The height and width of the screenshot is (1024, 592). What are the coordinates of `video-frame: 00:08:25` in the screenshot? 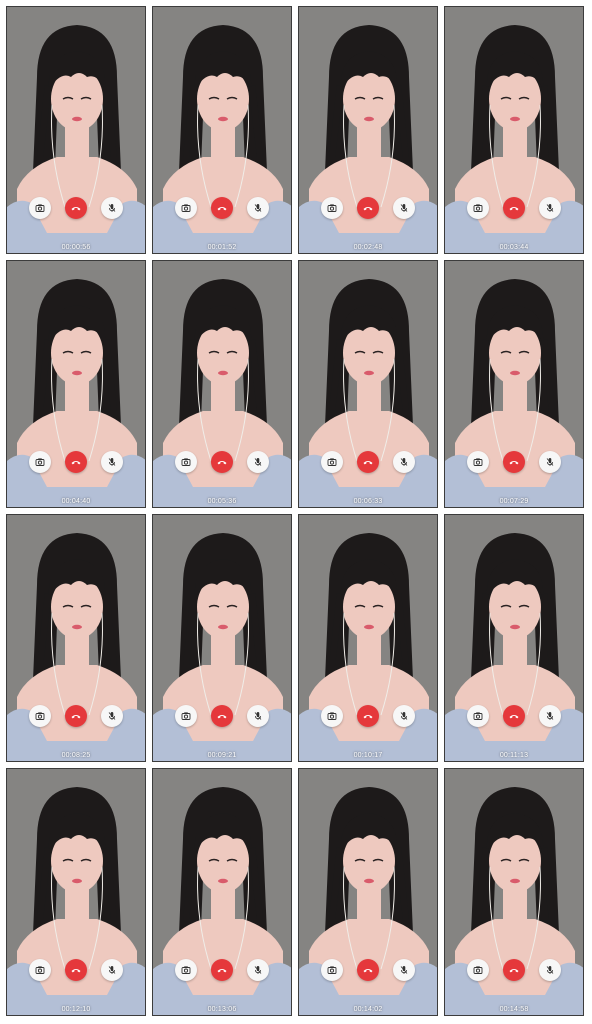 It's located at (76, 638).